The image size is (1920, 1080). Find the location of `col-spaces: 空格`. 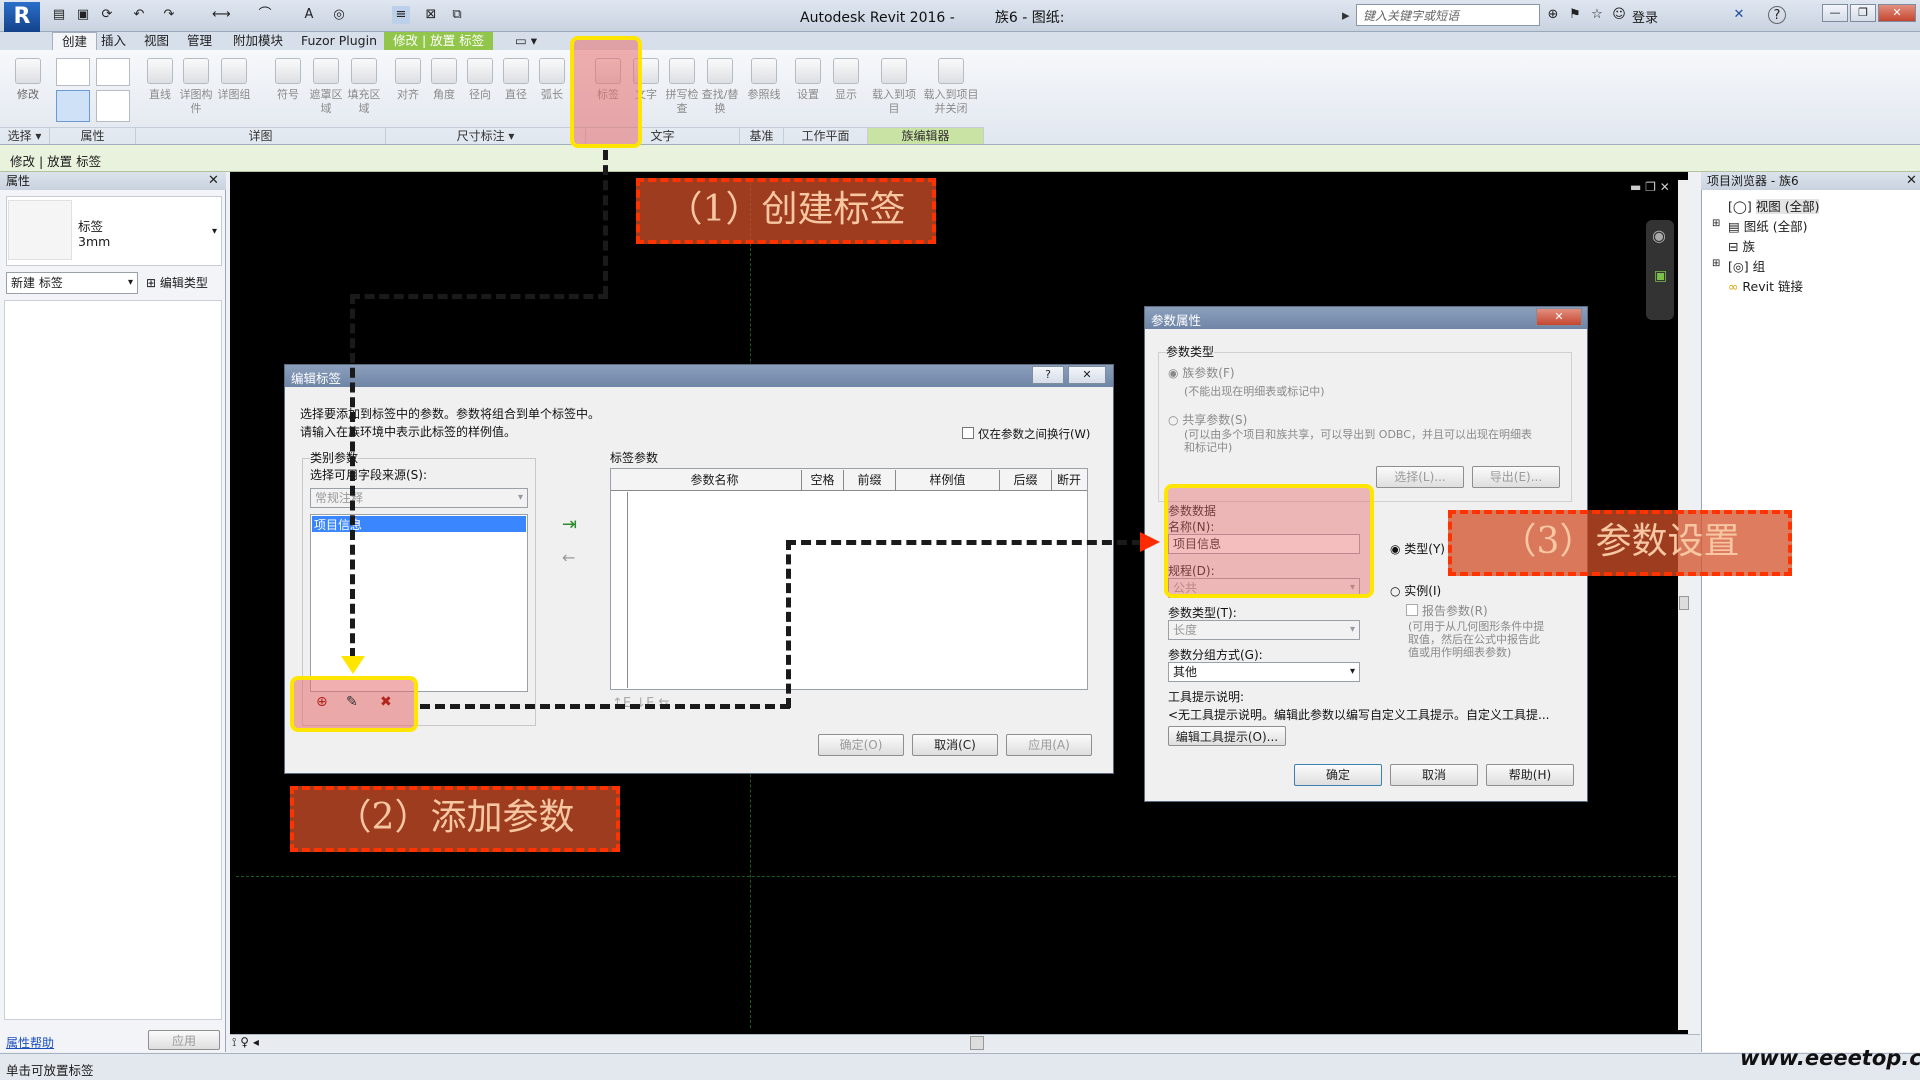

col-spaces: 空格 is located at coordinates (823, 480).